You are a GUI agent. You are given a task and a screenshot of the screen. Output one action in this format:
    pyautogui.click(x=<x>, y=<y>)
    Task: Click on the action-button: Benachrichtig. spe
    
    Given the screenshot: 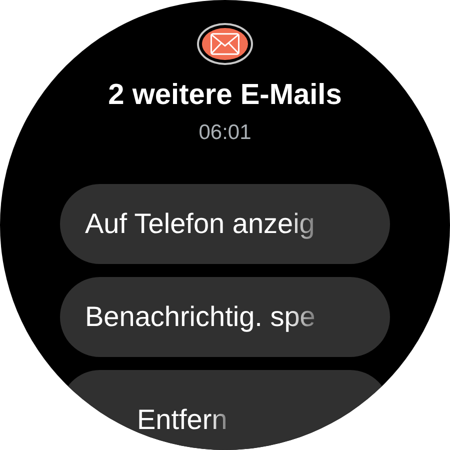 What is the action you would take?
    pyautogui.click(x=225, y=317)
    